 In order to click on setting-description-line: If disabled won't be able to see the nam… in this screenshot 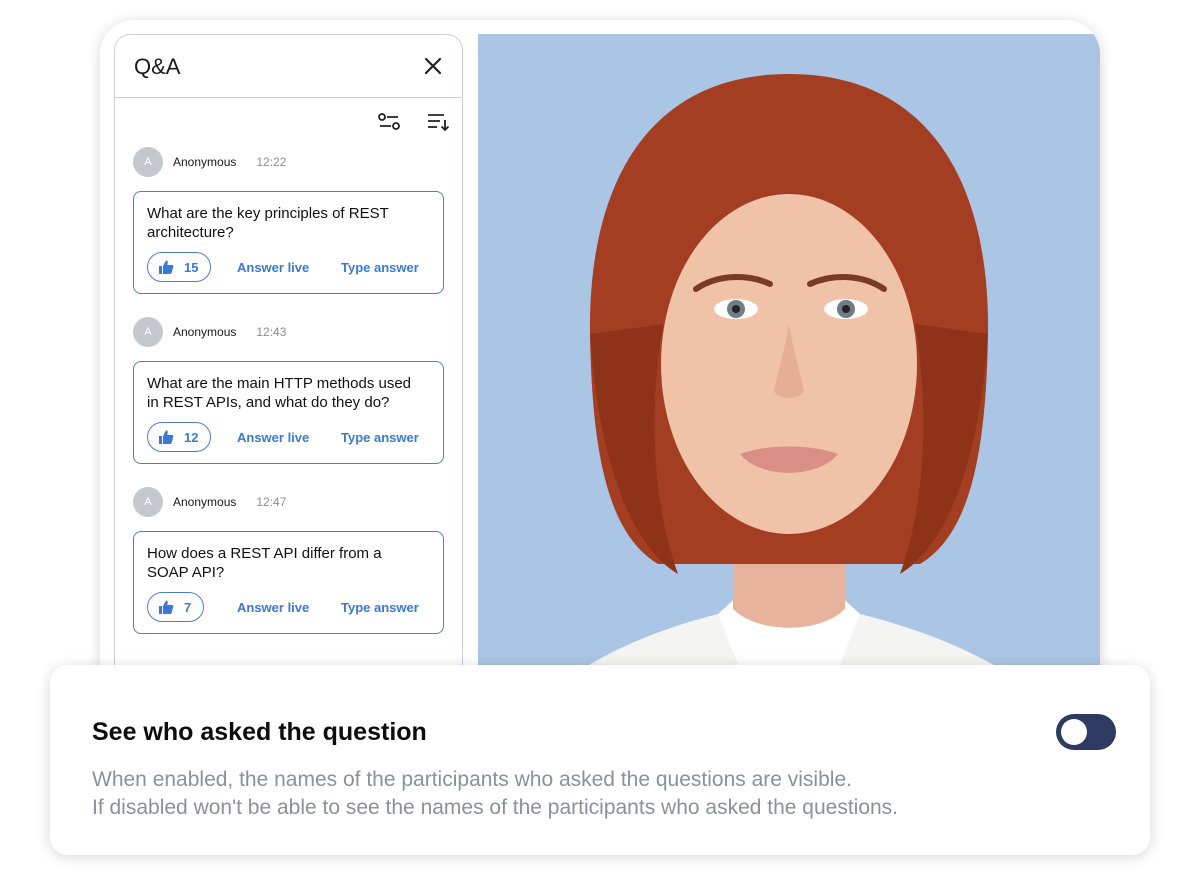, I will do `click(495, 807)`.